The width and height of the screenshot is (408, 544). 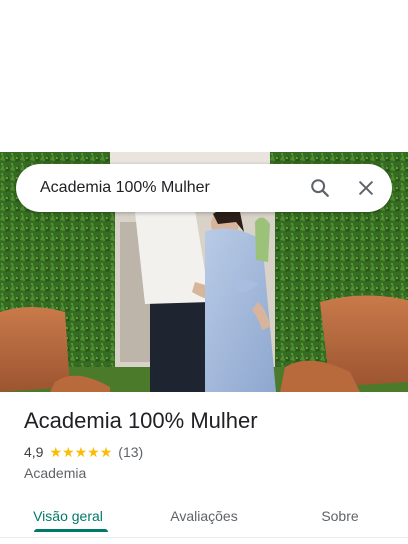 What do you see at coordinates (130, 452) in the screenshot?
I see `review-count: (13)` at bounding box center [130, 452].